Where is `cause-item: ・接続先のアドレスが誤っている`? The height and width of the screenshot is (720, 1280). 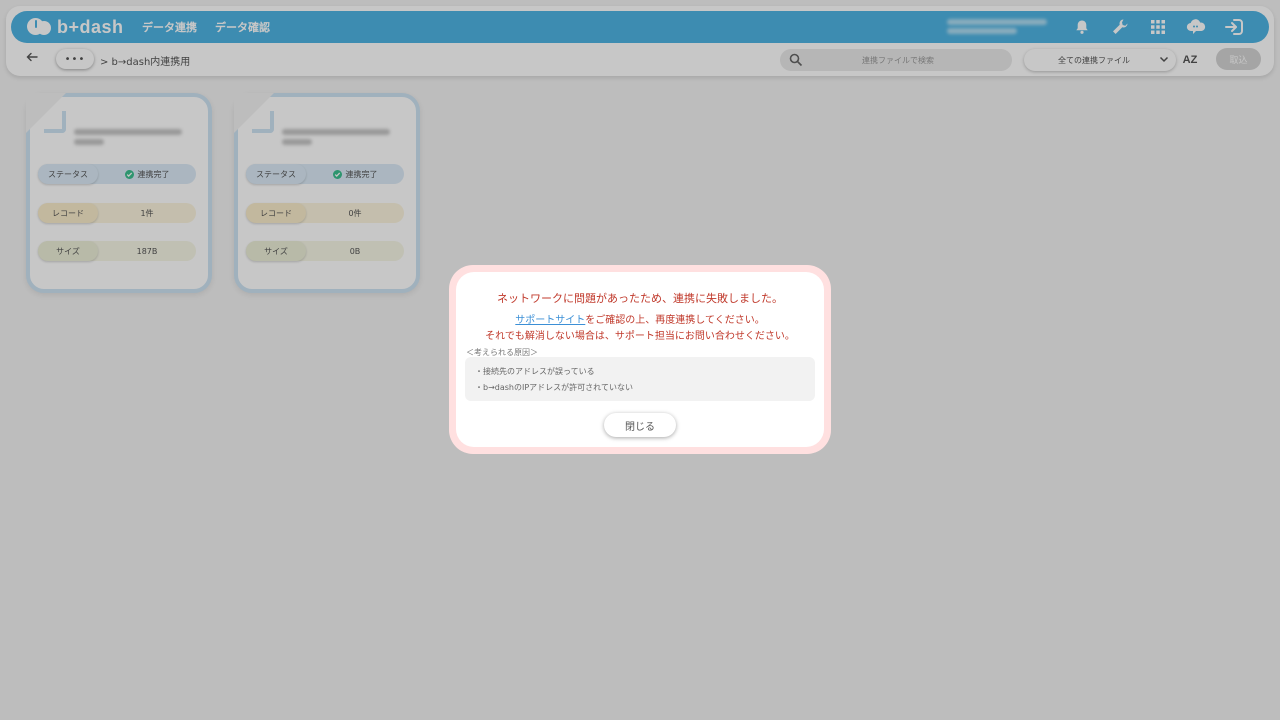
cause-item: ・接続先のアドレスが誤っている is located at coordinates (535, 371).